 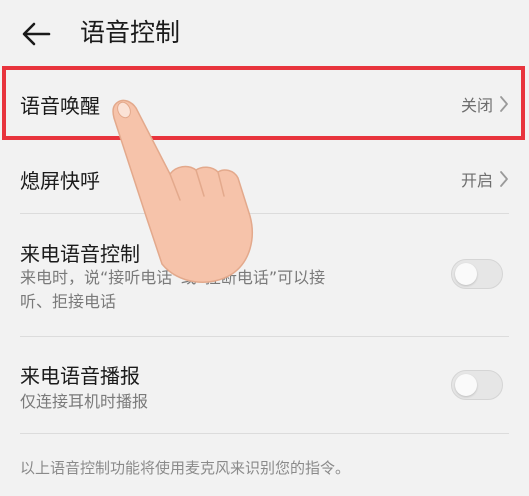 I want to click on voice-wakeup-item: 语音唤醒 关闭, so click(x=264, y=104).